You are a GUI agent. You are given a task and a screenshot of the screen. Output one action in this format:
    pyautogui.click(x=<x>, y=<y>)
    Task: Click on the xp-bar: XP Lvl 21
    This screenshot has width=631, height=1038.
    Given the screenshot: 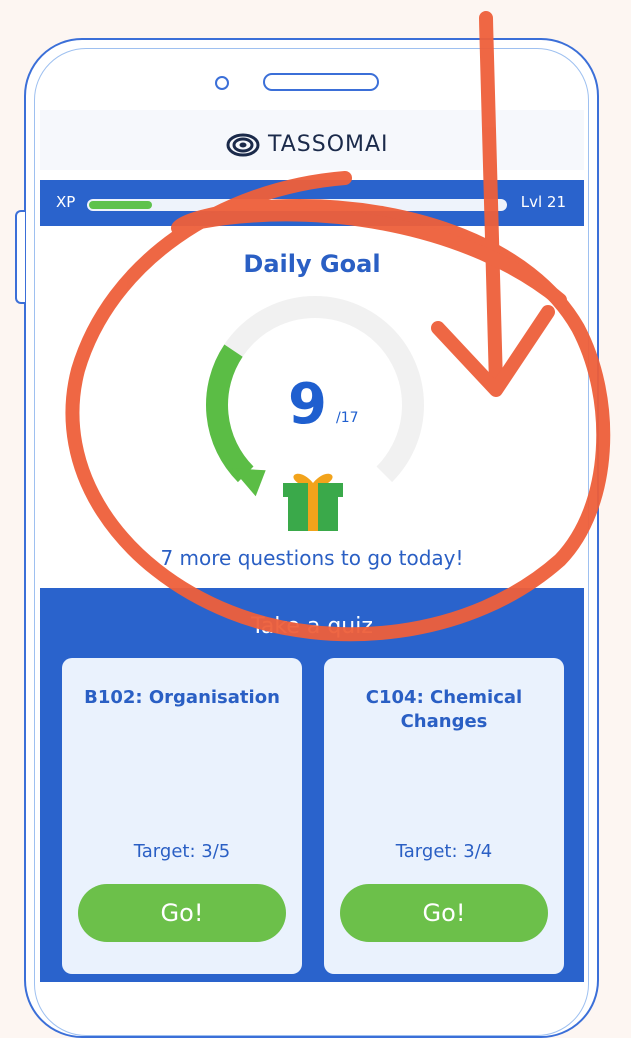 What is the action you would take?
    pyautogui.click(x=312, y=203)
    